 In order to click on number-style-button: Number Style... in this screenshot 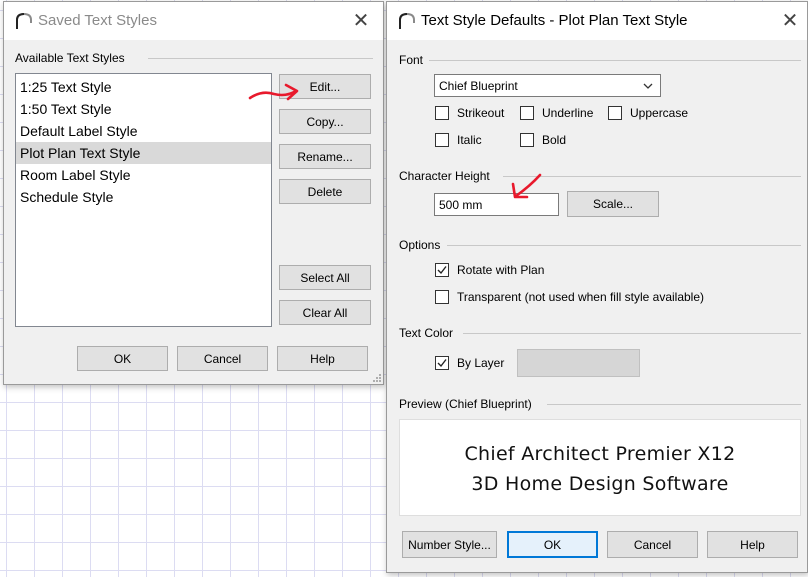, I will do `click(449, 544)`.